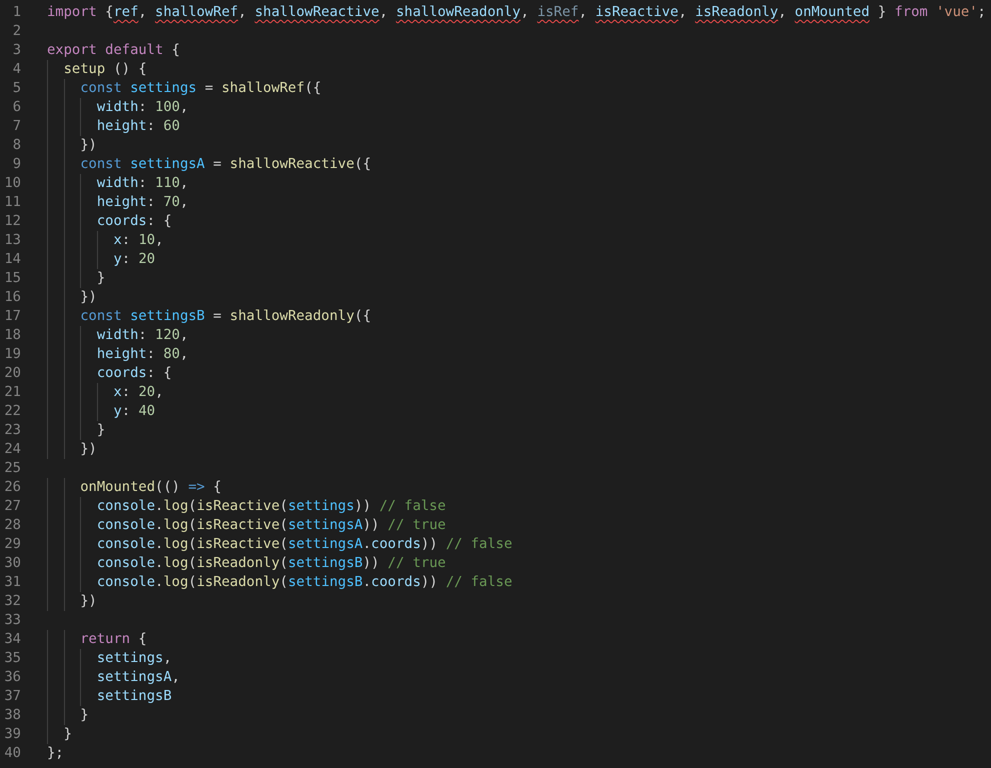 Image resolution: width=991 pixels, height=768 pixels. I want to click on line-number: 39, so click(12, 734).